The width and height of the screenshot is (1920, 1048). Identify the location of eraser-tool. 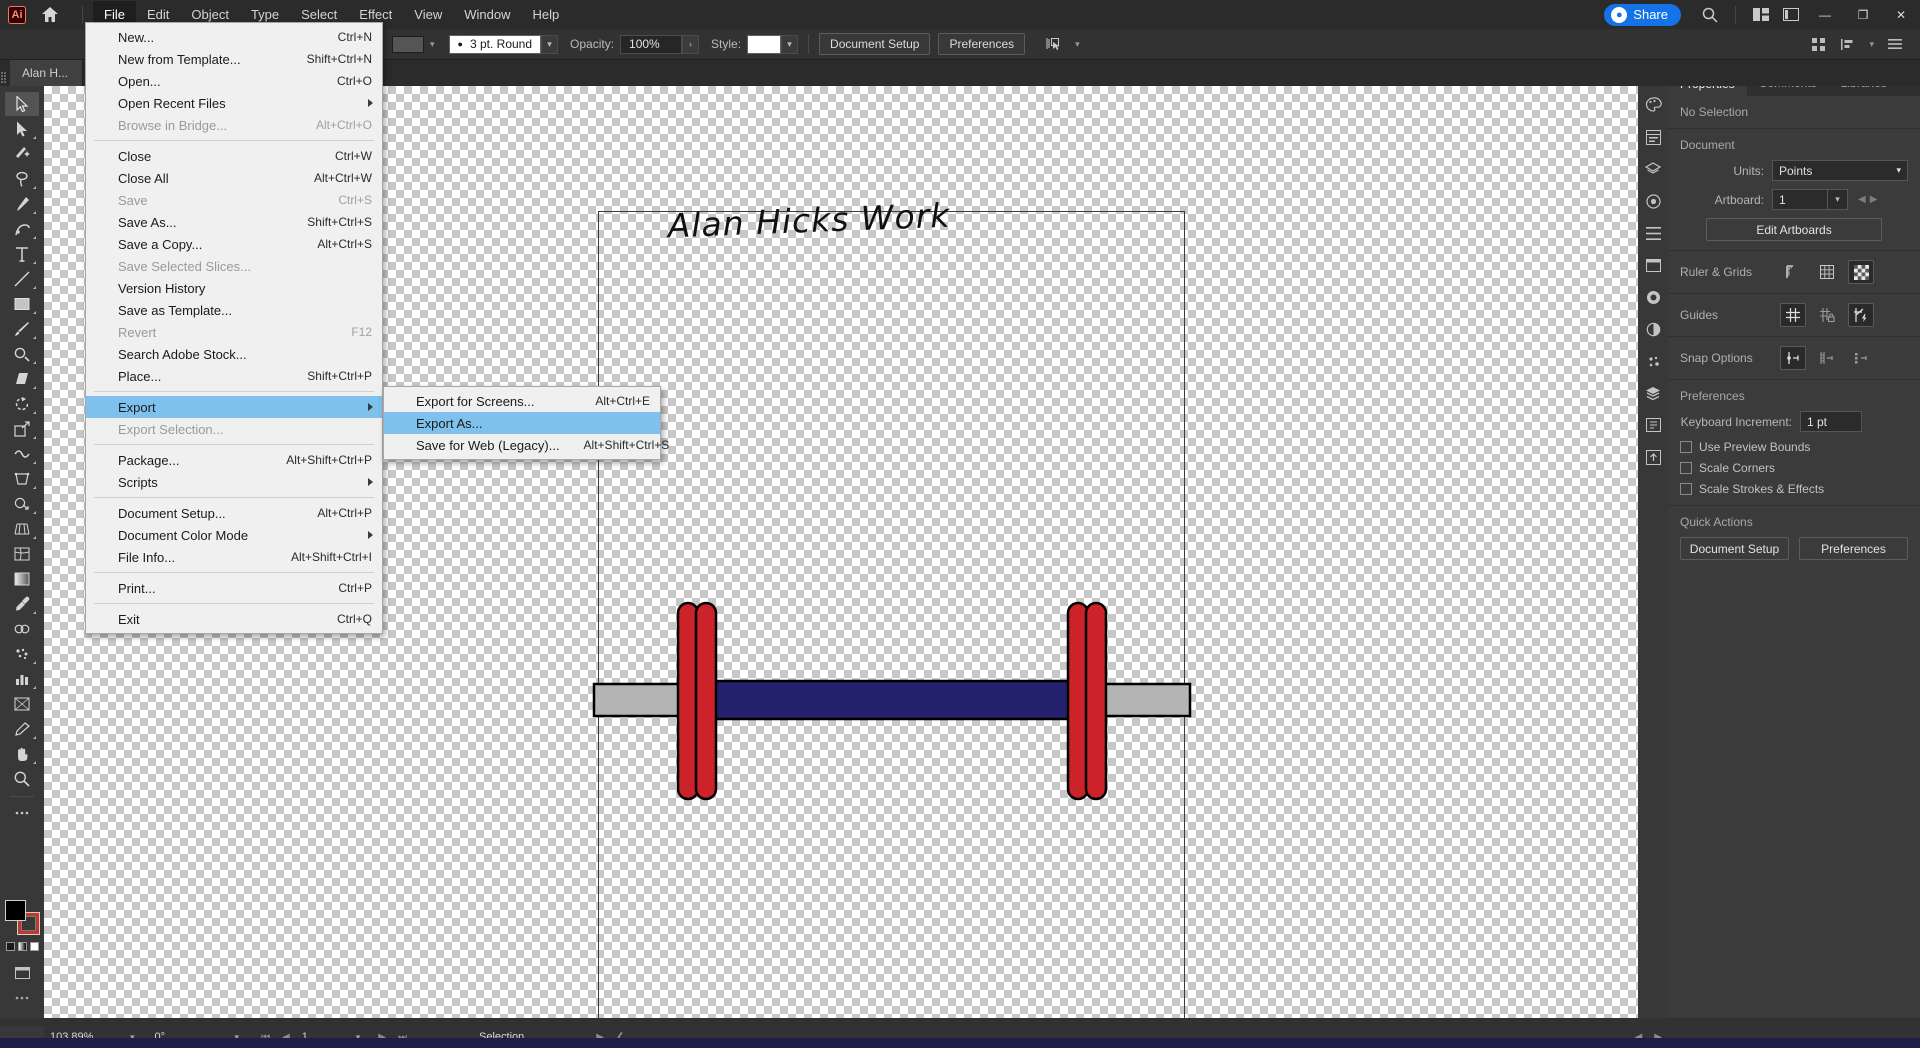
(22, 379).